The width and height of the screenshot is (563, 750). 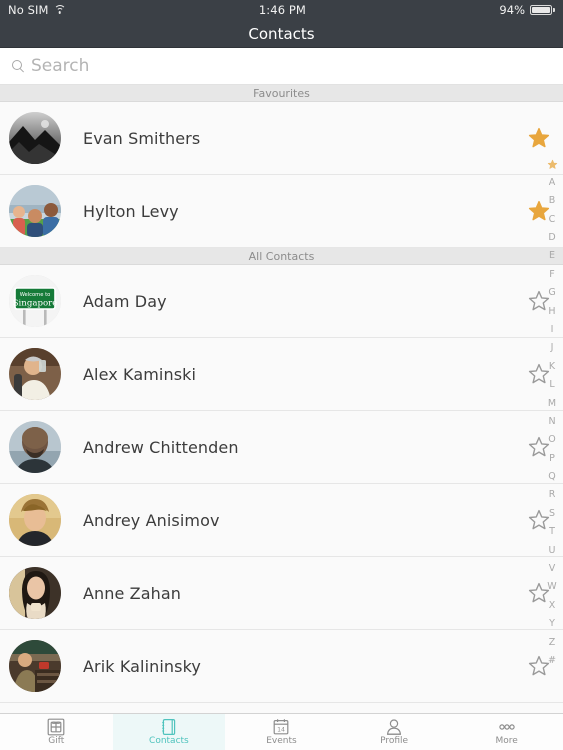 What do you see at coordinates (28, 10) in the screenshot?
I see `carrier-label: No SIM` at bounding box center [28, 10].